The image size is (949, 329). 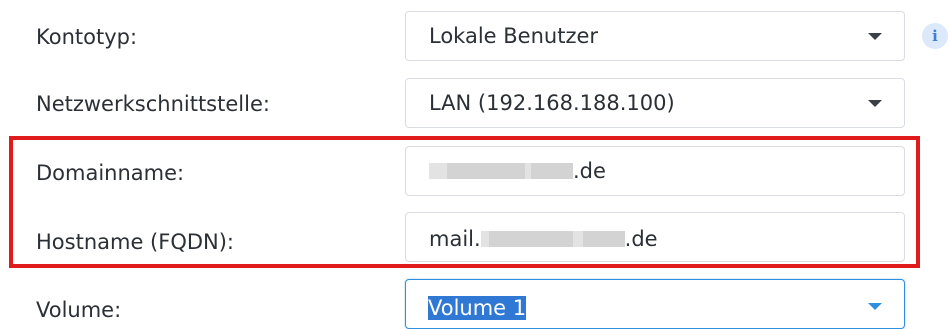 What do you see at coordinates (514, 36) in the screenshot?
I see `account-type-value: Lokale Benutzer` at bounding box center [514, 36].